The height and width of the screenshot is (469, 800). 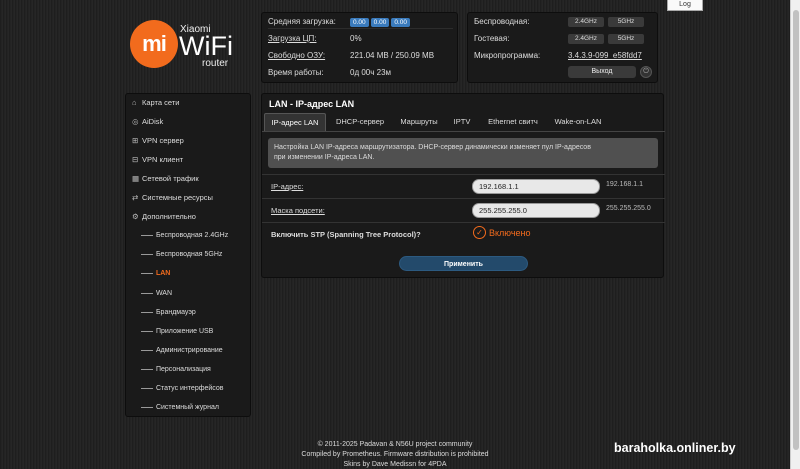 What do you see at coordinates (187, 407) in the screenshot?
I see `sidebar-subitem-label: Системный журнал` at bounding box center [187, 407].